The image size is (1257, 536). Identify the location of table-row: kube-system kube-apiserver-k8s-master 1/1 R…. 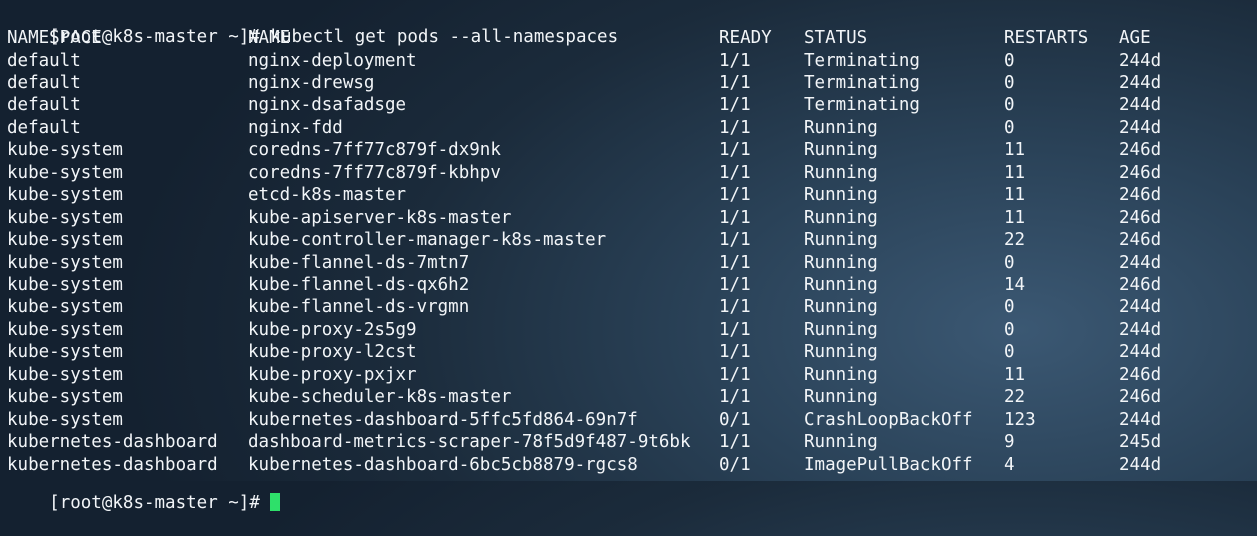
(632, 218).